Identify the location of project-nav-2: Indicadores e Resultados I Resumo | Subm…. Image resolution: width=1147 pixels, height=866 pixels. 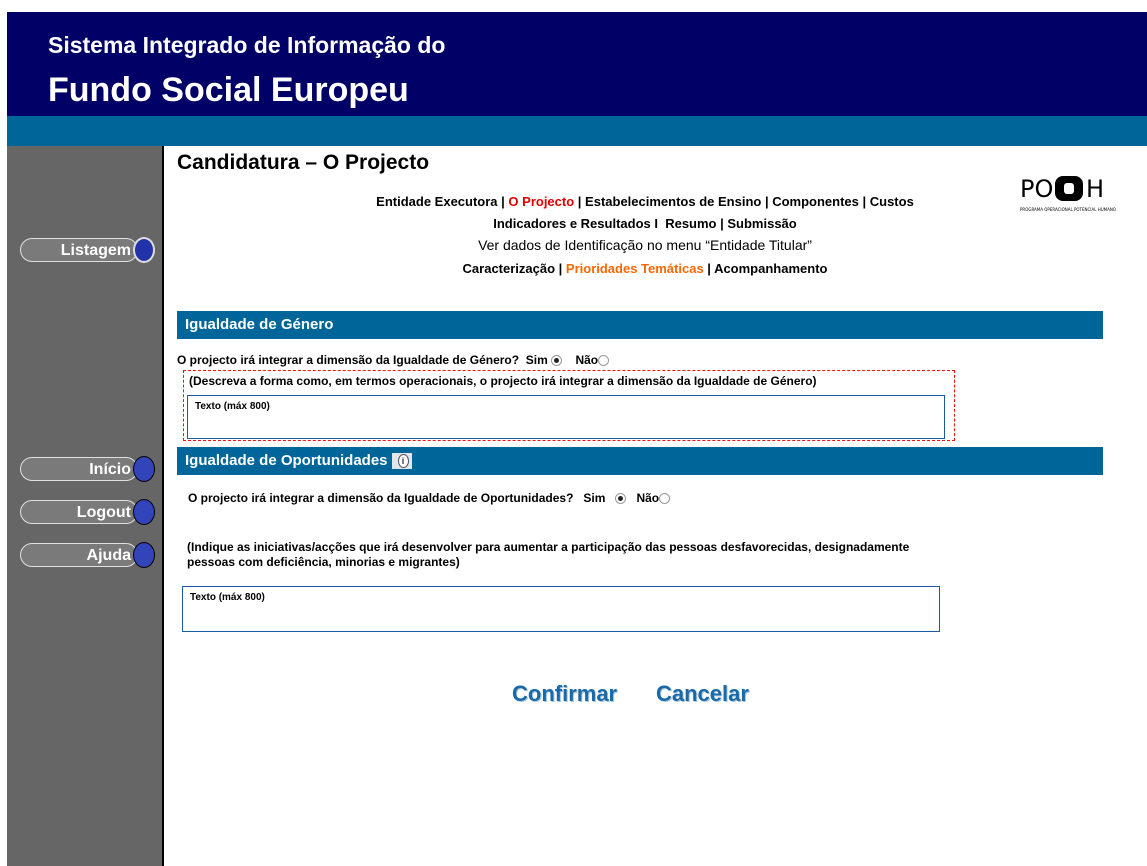
(645, 223).